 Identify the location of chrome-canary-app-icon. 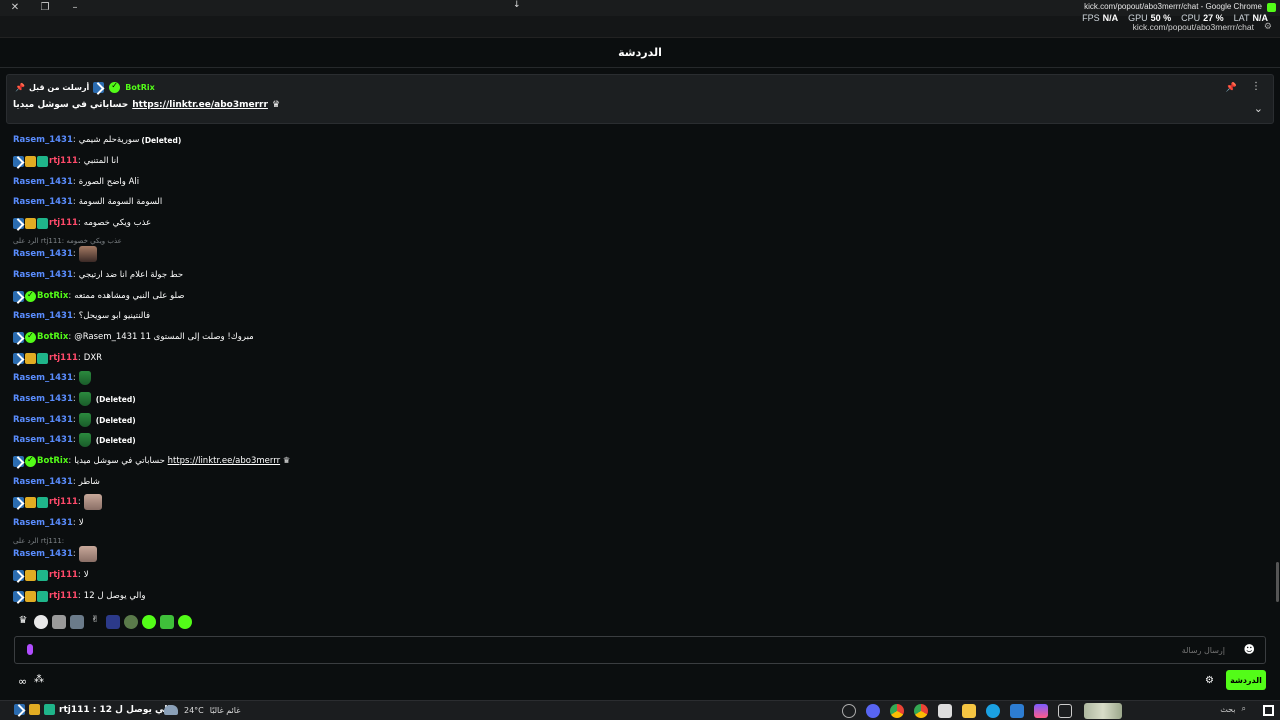
(921, 711).